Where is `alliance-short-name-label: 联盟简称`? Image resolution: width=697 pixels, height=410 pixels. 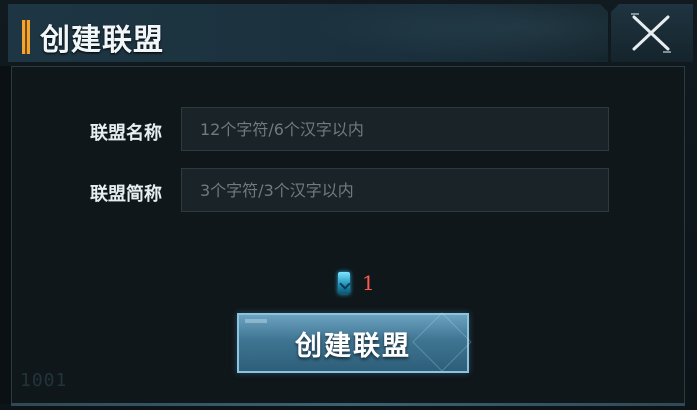
alliance-short-name-label: 联盟简称 is located at coordinates (126, 194).